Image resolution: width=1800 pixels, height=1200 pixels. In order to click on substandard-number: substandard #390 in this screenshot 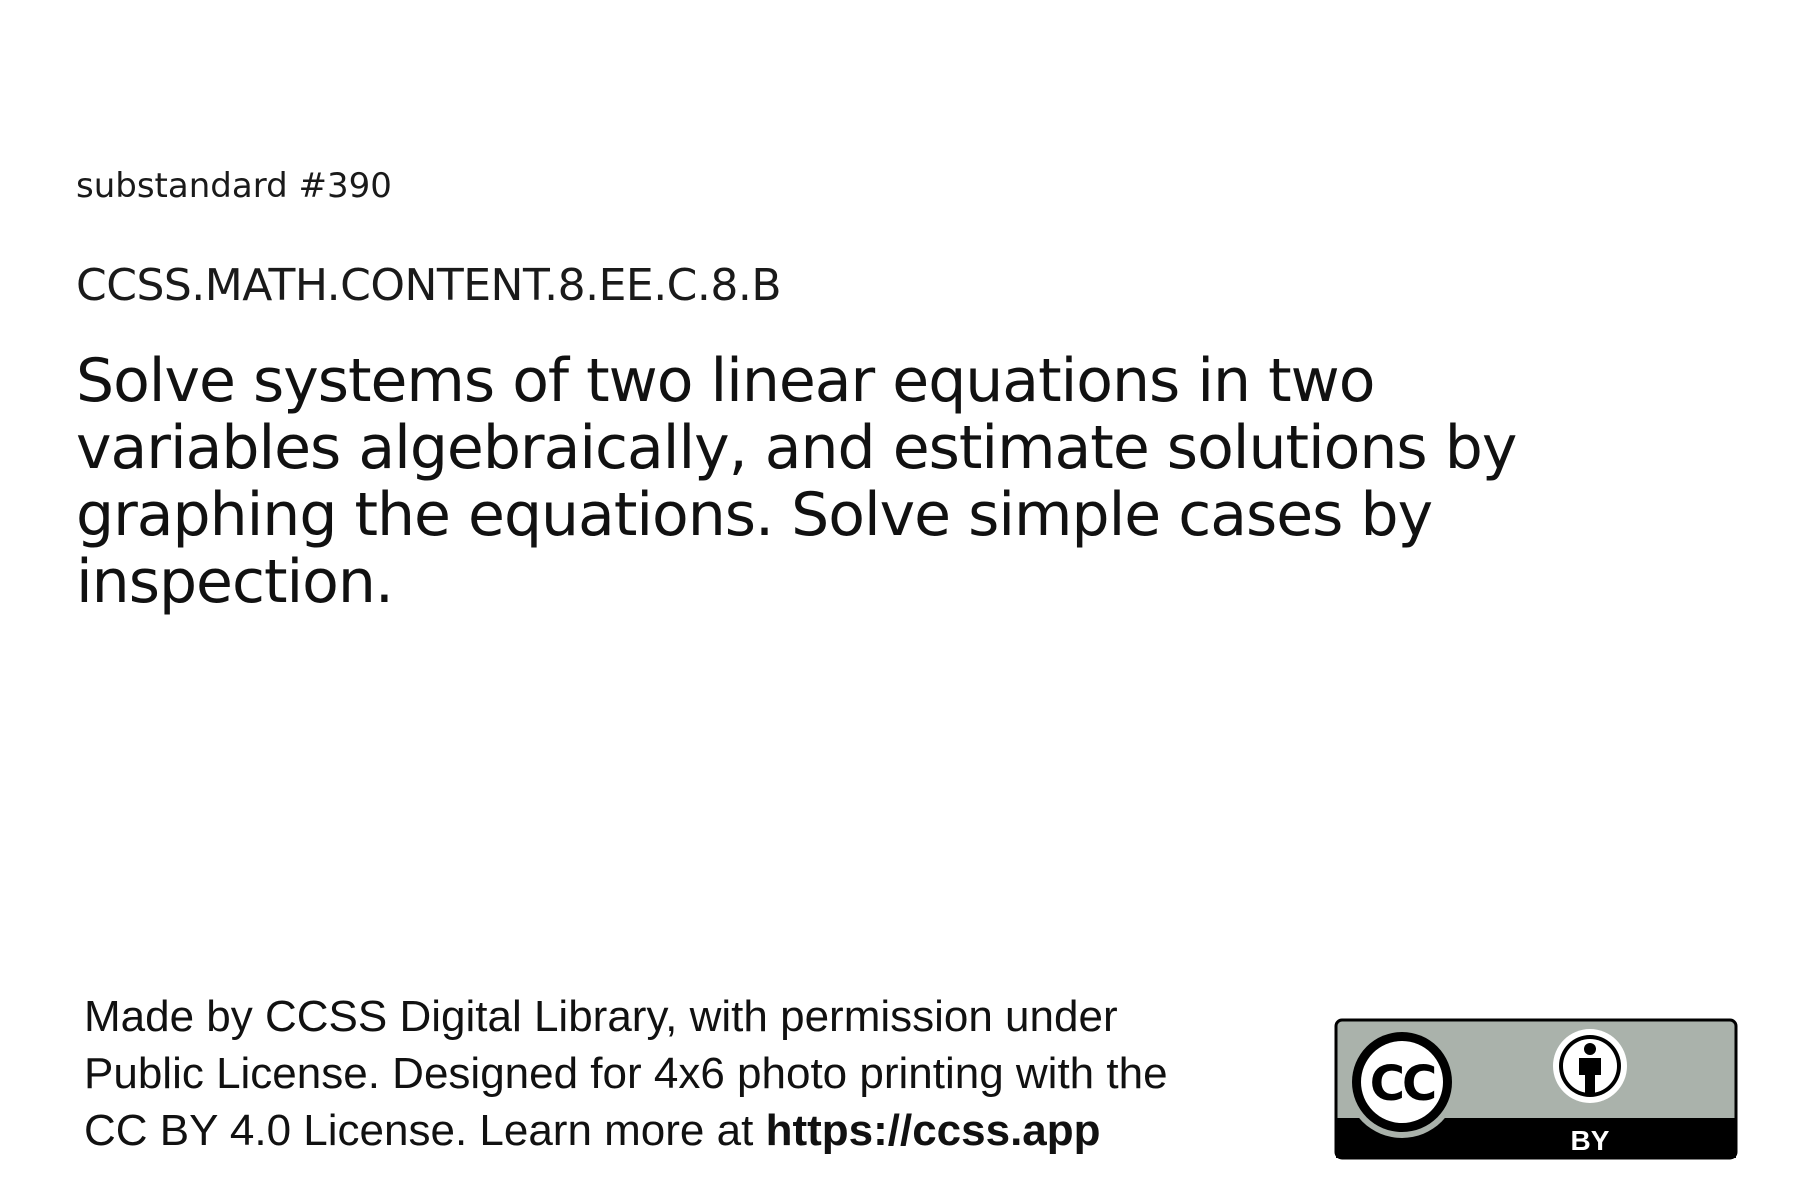, I will do `click(234, 186)`.